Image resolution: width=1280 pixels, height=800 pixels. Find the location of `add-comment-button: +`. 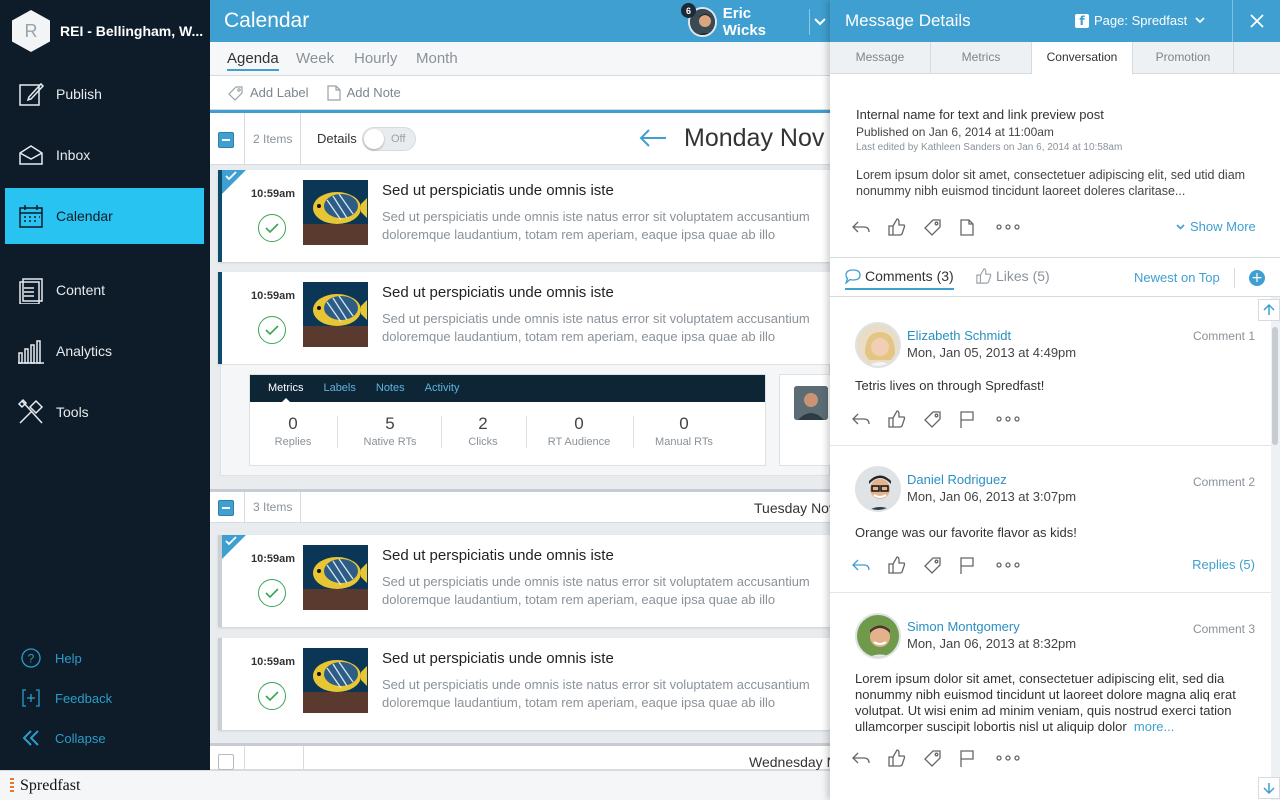

add-comment-button: + is located at coordinates (1257, 278).